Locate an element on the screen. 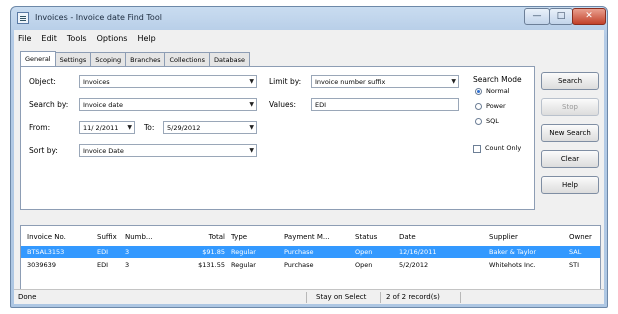 The image size is (618, 314). from-label: From: is located at coordinates (40, 127).